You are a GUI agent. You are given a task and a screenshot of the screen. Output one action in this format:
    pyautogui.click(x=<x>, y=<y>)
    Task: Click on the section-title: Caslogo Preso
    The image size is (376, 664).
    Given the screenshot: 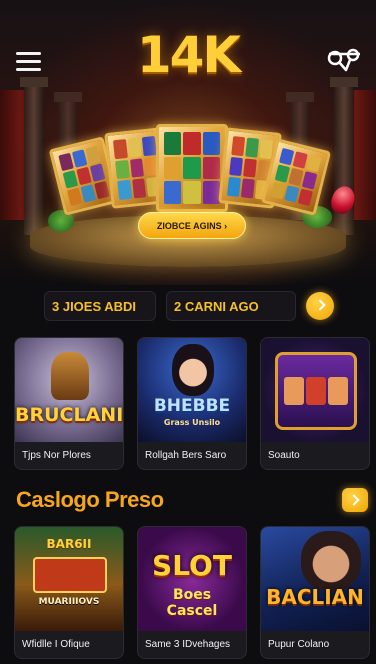 What is the action you would take?
    pyautogui.click(x=90, y=499)
    